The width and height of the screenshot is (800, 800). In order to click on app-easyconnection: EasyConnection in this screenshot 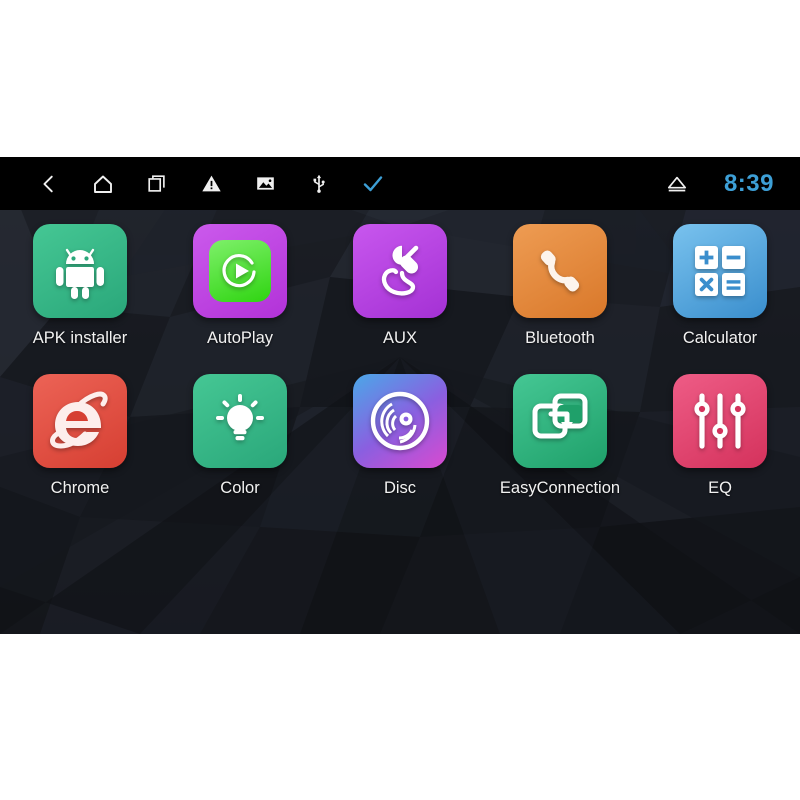, I will do `click(560, 436)`.